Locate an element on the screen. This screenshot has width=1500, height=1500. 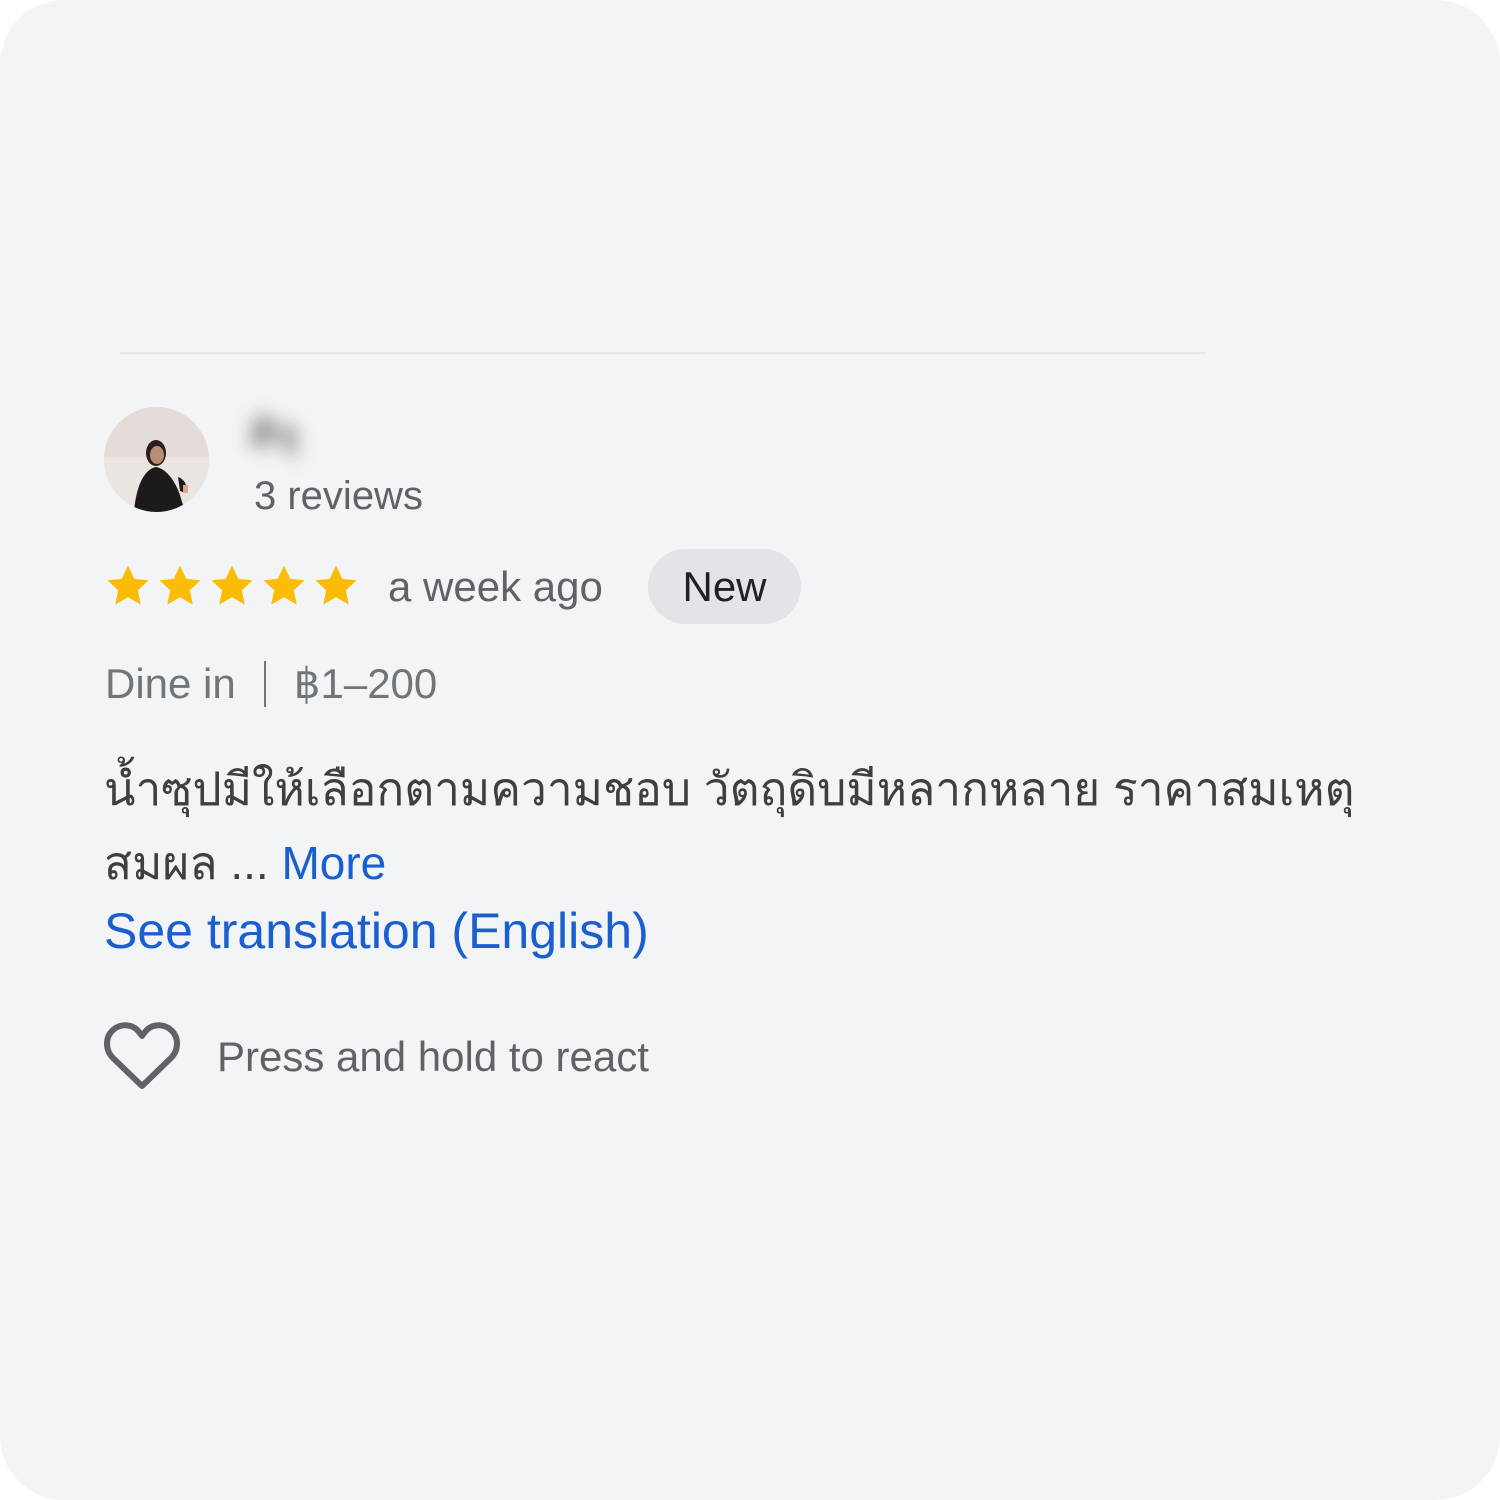
reviewer-name: ศิจุ is located at coordinates (274, 434).